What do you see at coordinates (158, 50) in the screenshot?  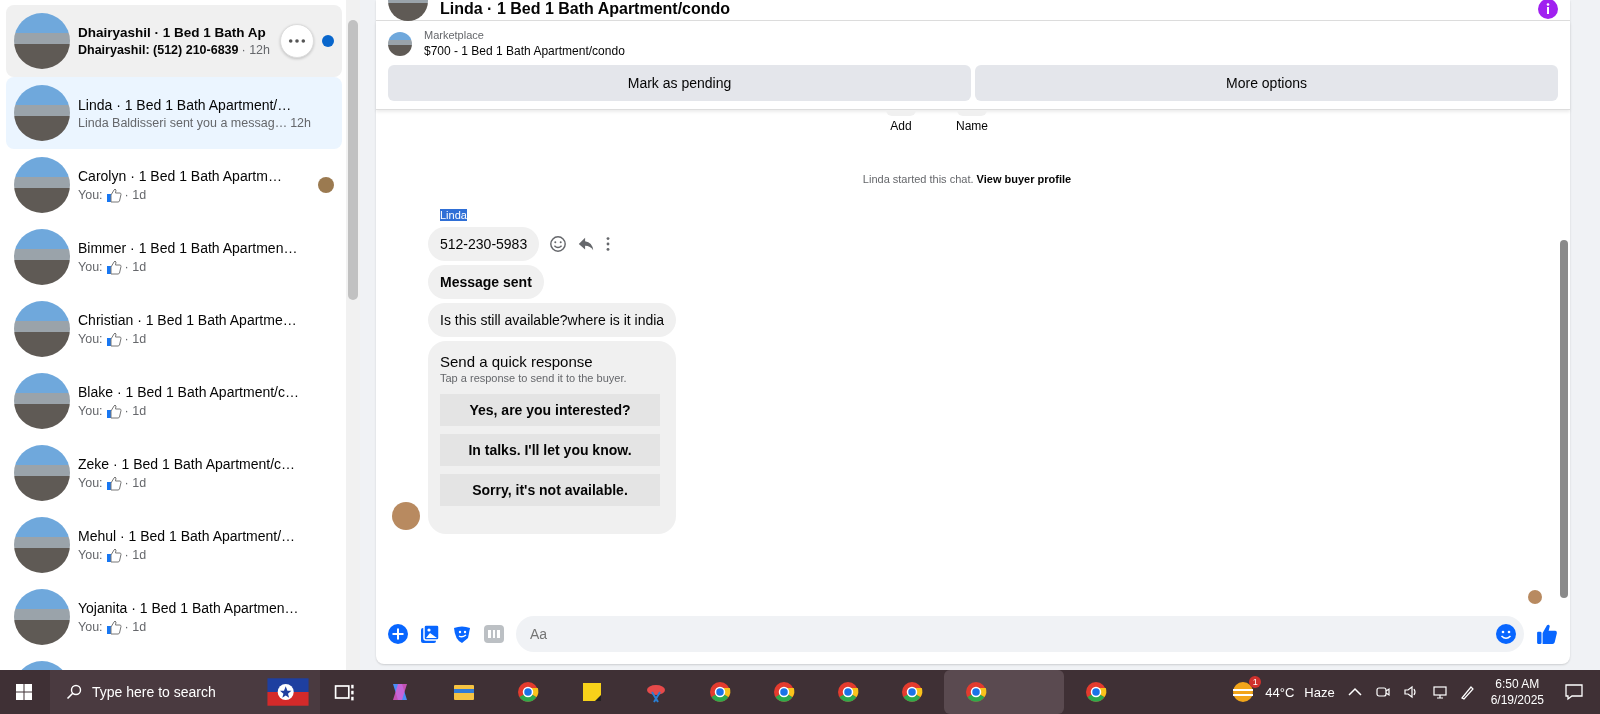 I see `message-preview: Dhairyashil: (512) 210-6839` at bounding box center [158, 50].